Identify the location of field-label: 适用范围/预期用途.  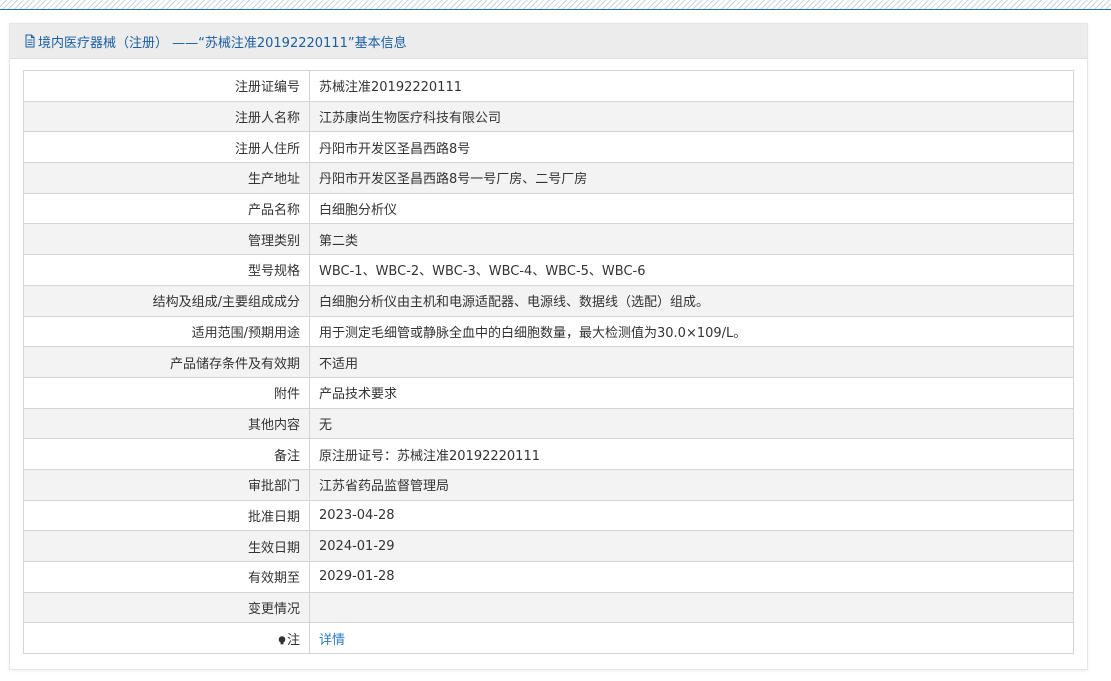
(166, 331).